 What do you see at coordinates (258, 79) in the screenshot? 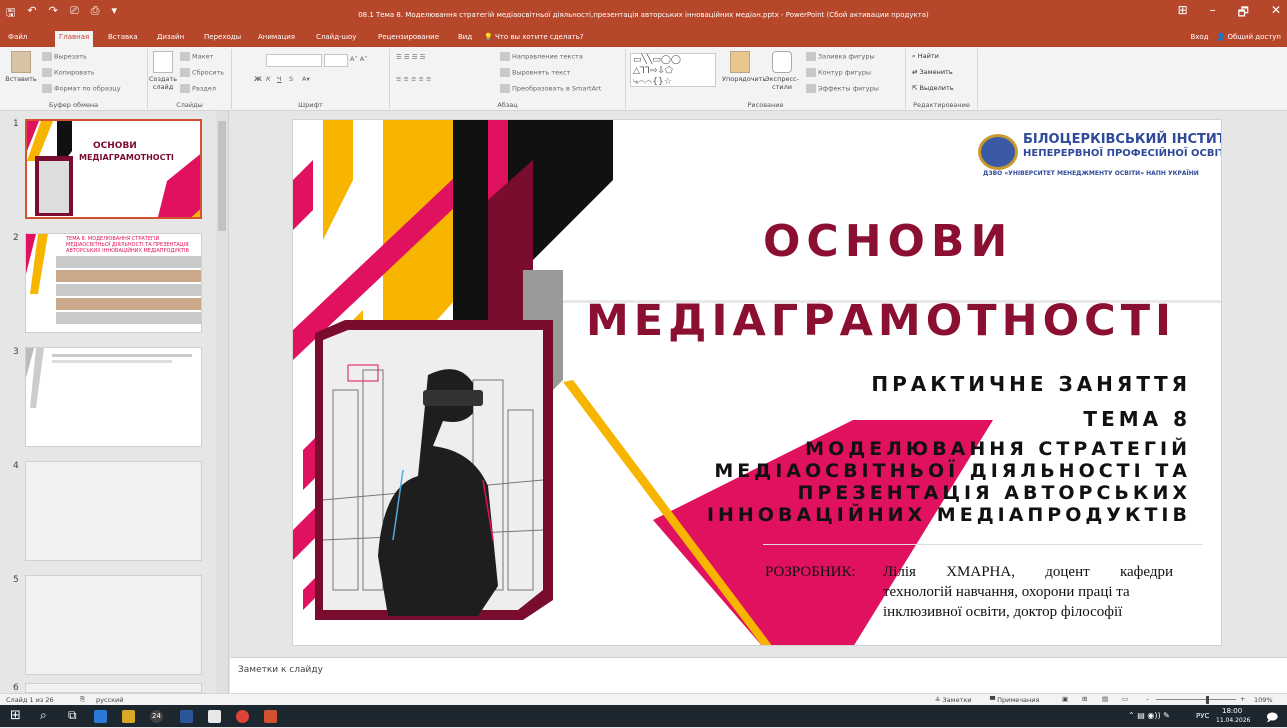
I see `bold-button: Ж` at bounding box center [258, 79].